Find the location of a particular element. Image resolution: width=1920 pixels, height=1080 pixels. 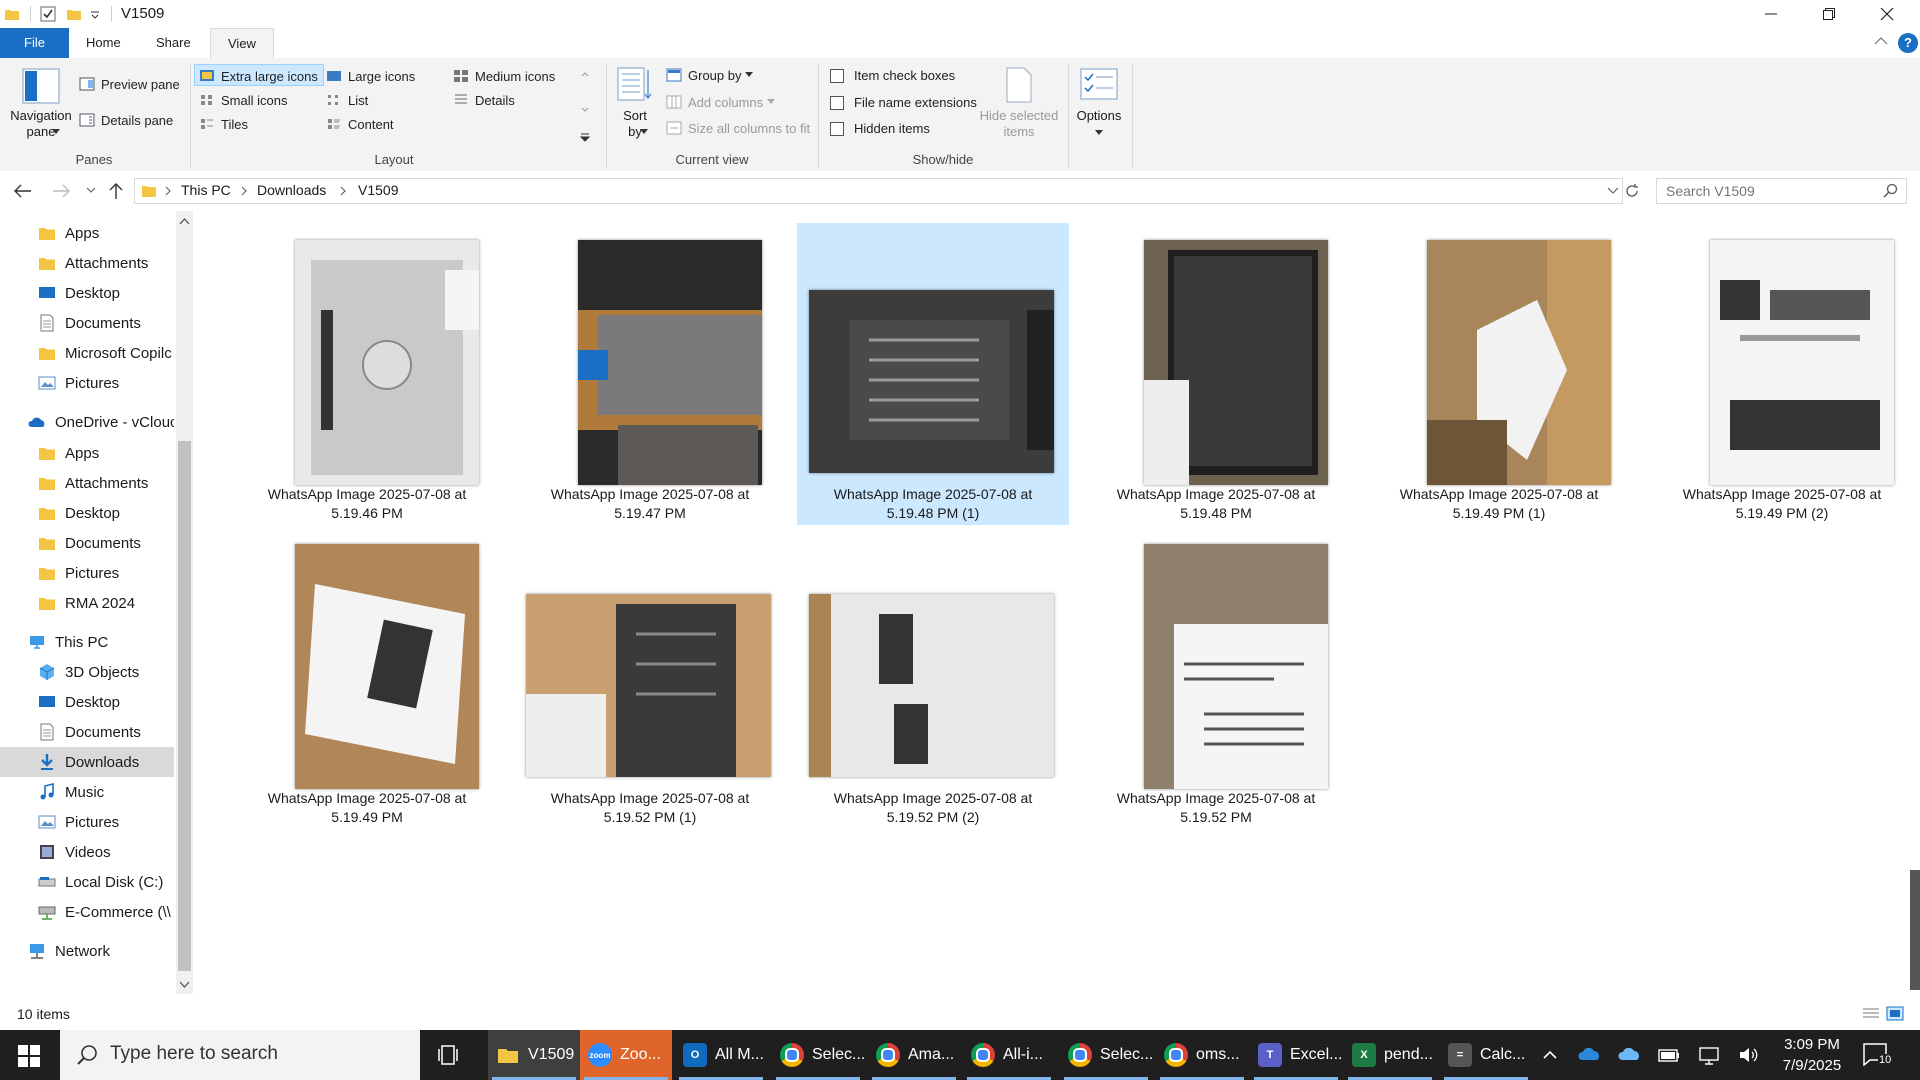

layout-list: List is located at coordinates (347, 100).